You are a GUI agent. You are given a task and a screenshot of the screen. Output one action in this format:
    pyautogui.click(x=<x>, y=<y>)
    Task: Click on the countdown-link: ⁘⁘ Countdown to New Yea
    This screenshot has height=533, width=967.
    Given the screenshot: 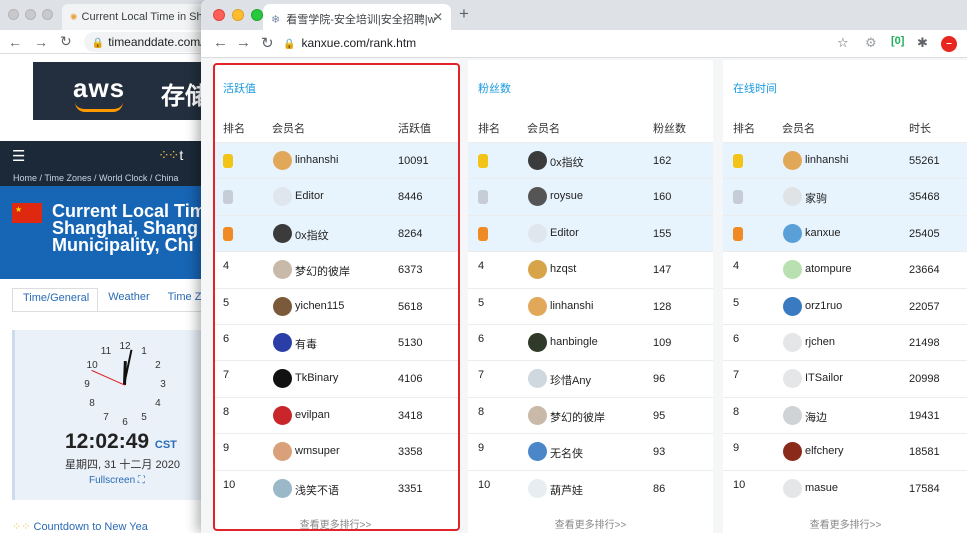 What is the action you would take?
    pyautogui.click(x=121, y=526)
    